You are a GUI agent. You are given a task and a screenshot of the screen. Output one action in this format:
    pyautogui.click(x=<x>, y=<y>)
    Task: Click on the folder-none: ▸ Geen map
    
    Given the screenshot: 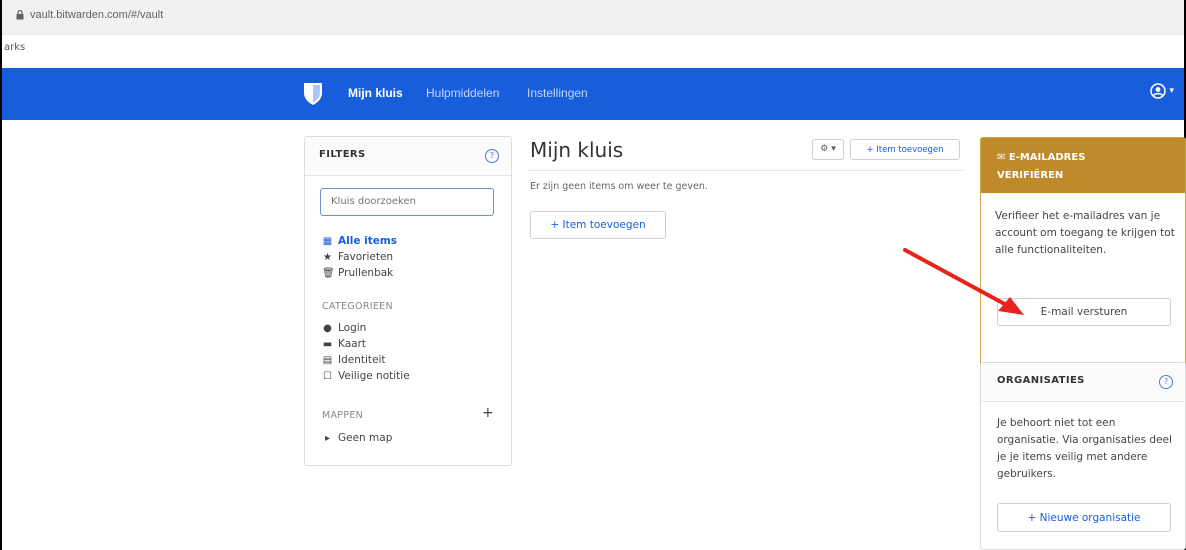 What is the action you would take?
    pyautogui.click(x=357, y=438)
    